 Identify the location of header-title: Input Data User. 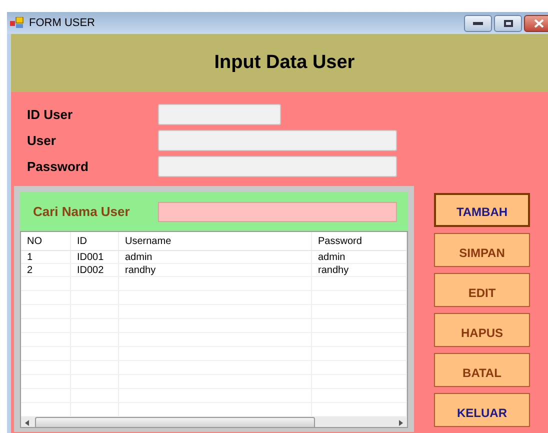
(284, 62).